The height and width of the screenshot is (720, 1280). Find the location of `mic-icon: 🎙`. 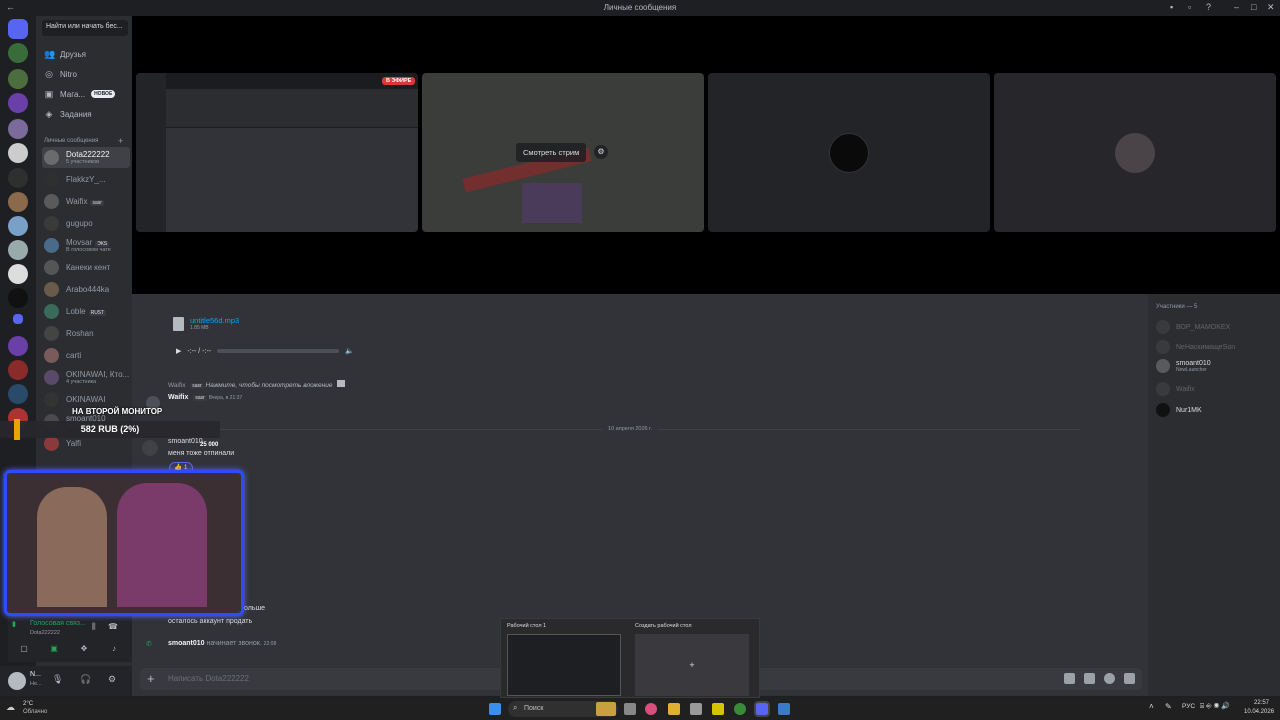

mic-icon: 🎙 is located at coordinates (57, 679).